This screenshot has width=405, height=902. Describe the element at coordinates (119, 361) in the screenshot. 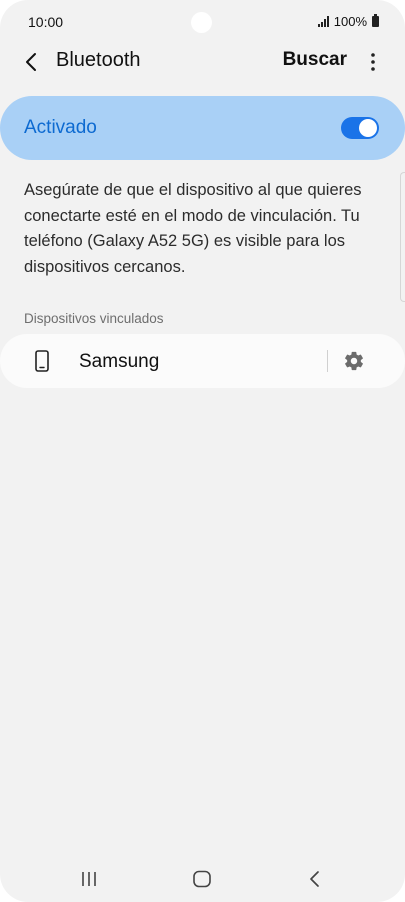

I see `device-name: Samsung` at that location.